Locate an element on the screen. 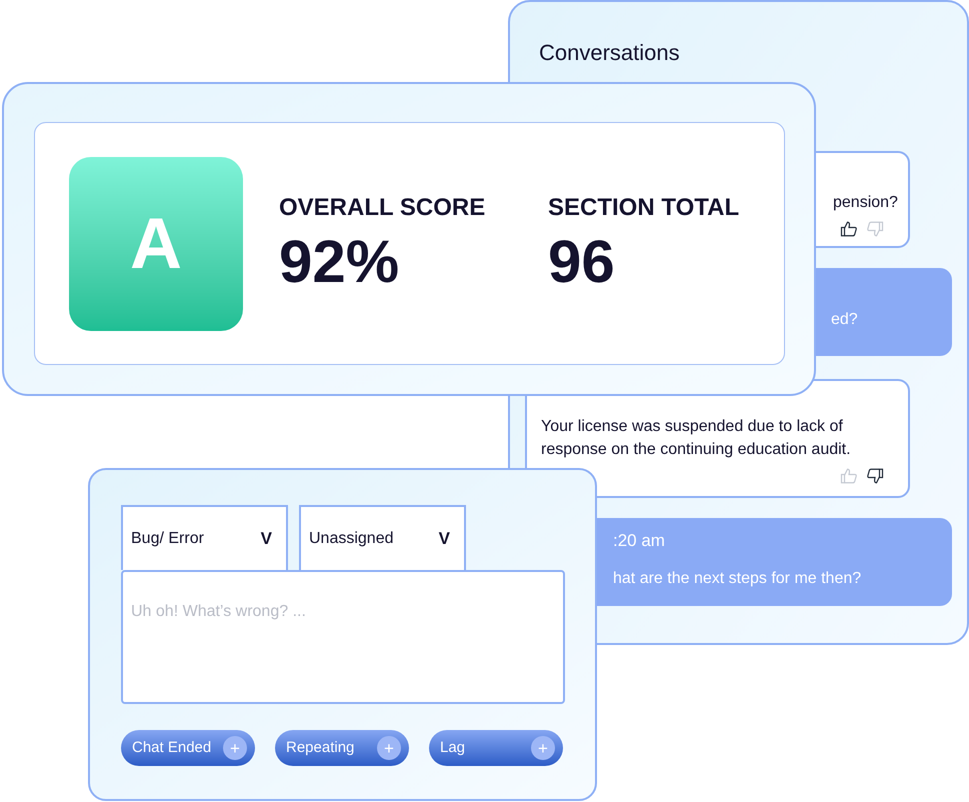  dropdown: Bug/ Error V is located at coordinates (204, 537).